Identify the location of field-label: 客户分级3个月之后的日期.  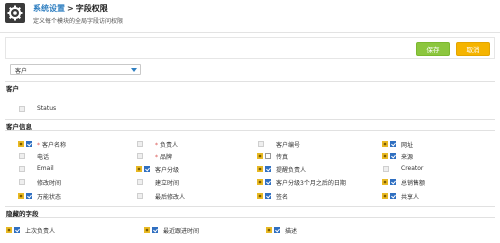
(311, 183).